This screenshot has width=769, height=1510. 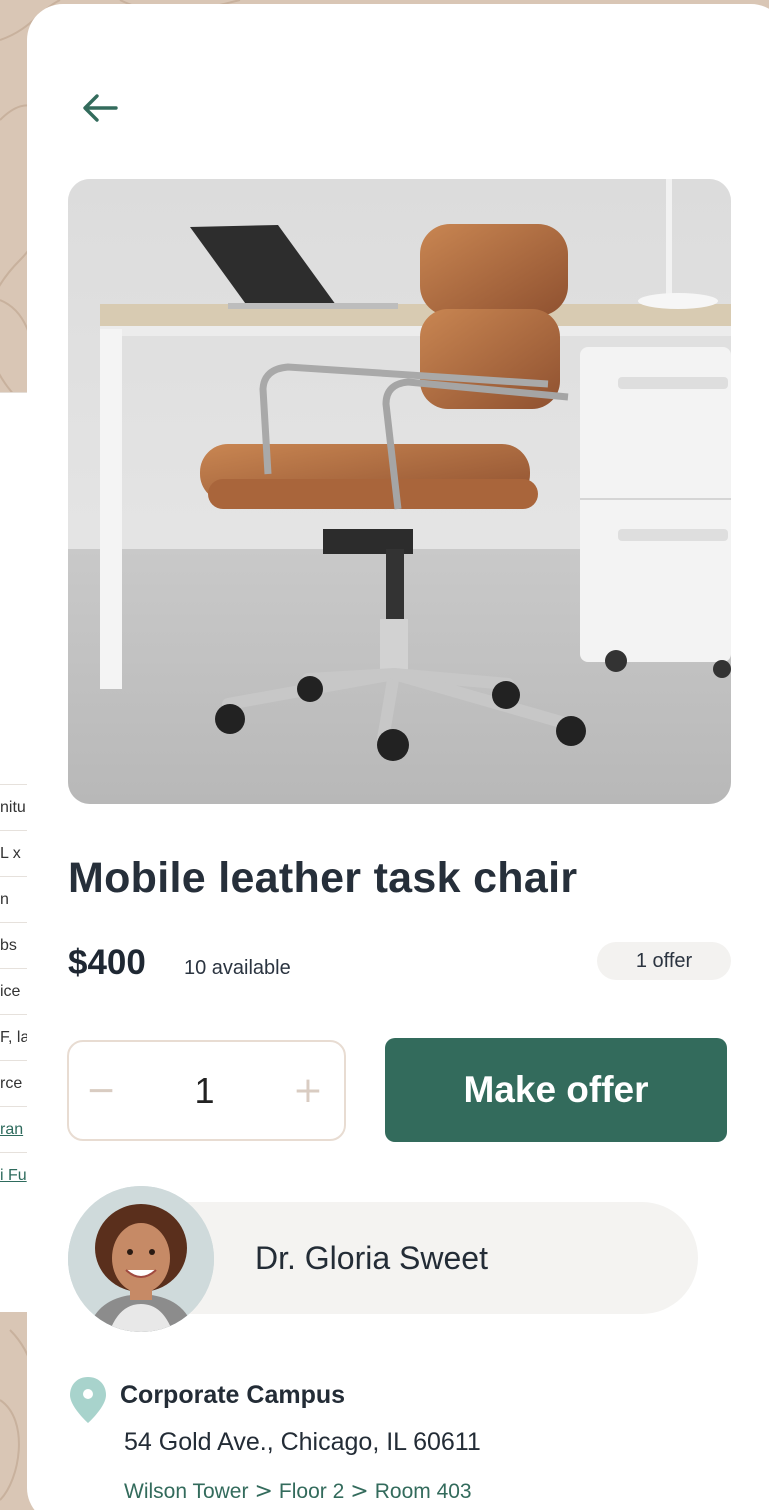 What do you see at coordinates (88, 1400) in the screenshot?
I see `location-pin-icon` at bounding box center [88, 1400].